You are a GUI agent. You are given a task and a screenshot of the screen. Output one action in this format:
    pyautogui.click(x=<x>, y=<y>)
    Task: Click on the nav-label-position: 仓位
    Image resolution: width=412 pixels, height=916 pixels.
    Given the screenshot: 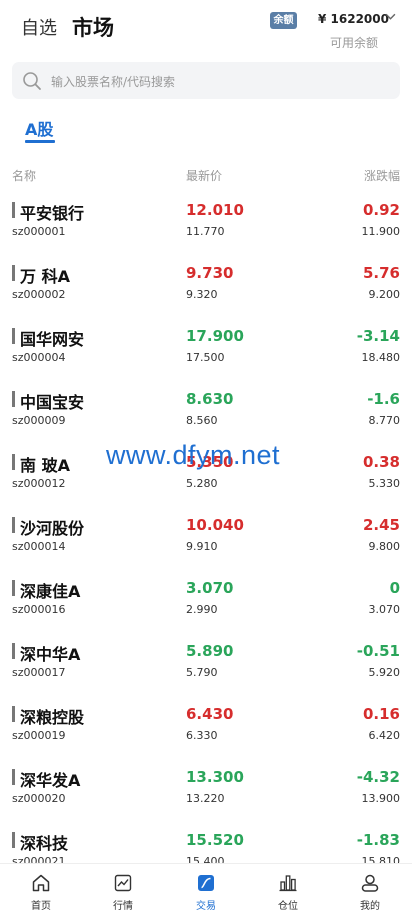 What is the action you would take?
    pyautogui.click(x=288, y=906)
    